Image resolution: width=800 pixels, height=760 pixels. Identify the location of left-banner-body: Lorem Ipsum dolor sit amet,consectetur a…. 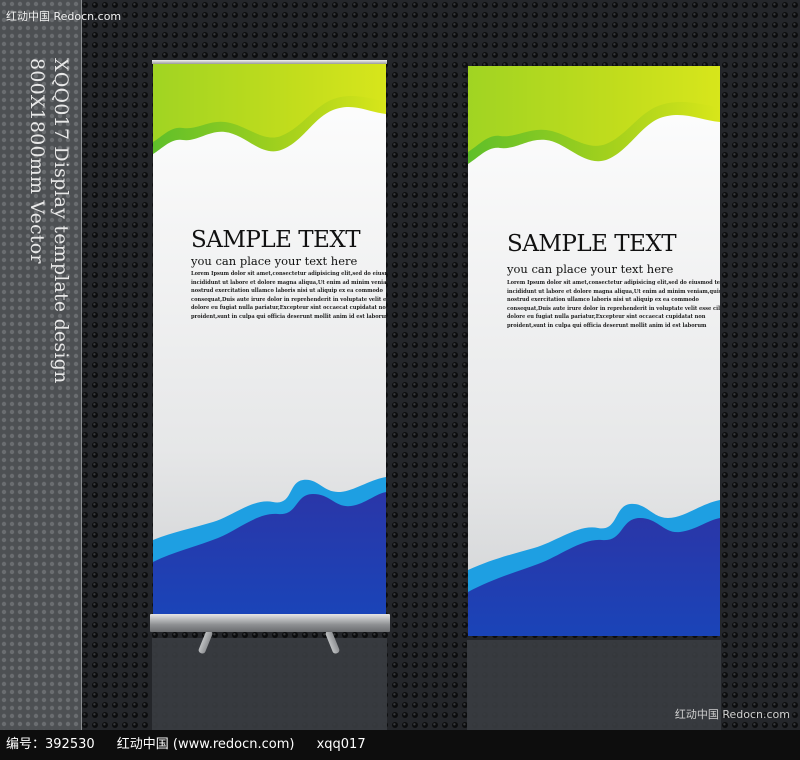
(288, 295).